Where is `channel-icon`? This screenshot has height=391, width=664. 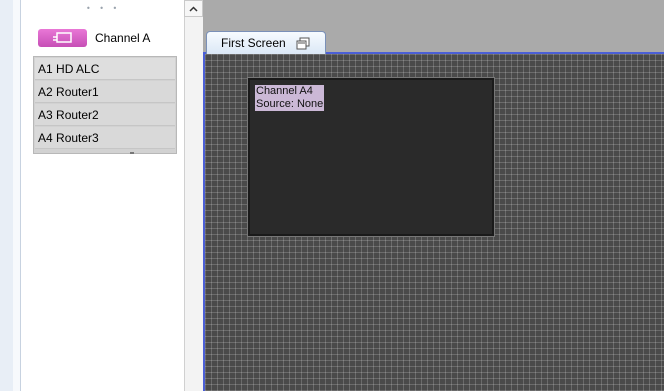 channel-icon is located at coordinates (62, 38).